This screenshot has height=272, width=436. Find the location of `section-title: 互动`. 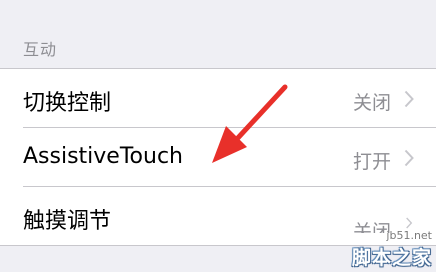

section-title: 互动 is located at coordinates (40, 49).